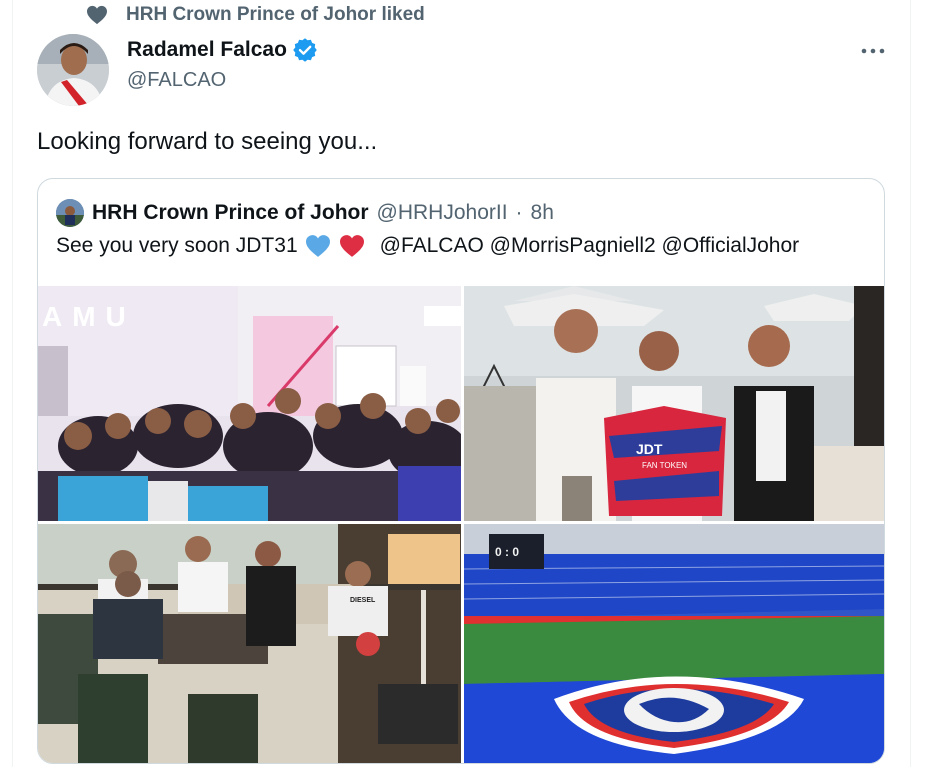 This screenshot has height=767, width=945. What do you see at coordinates (674, 403) in the screenshot?
I see `photo-jersey-presentation: JDT FAN TOKEN` at bounding box center [674, 403].